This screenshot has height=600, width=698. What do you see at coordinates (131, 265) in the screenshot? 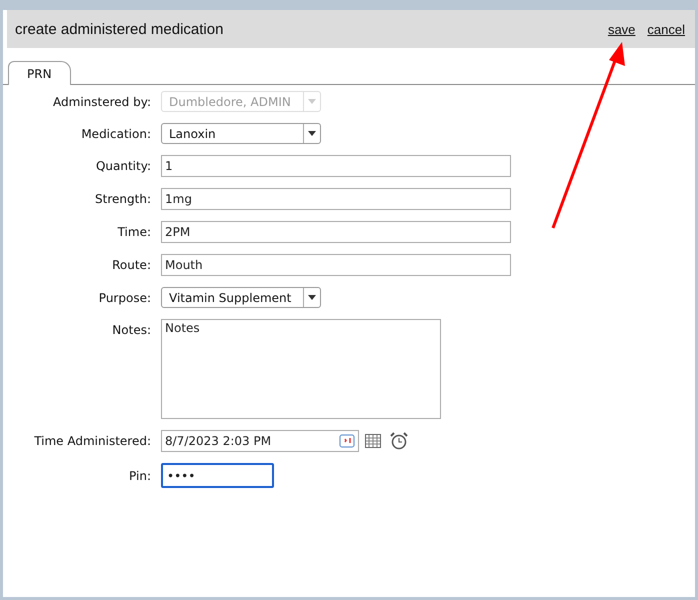
I see `field-label: Route:` at bounding box center [131, 265].